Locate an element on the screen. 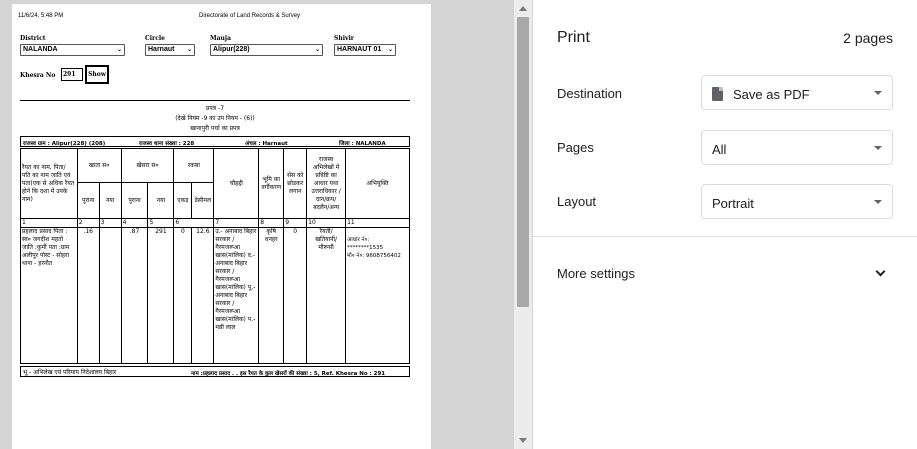 The height and width of the screenshot is (449, 917). destination-select: Save as PDF is located at coordinates (797, 92).